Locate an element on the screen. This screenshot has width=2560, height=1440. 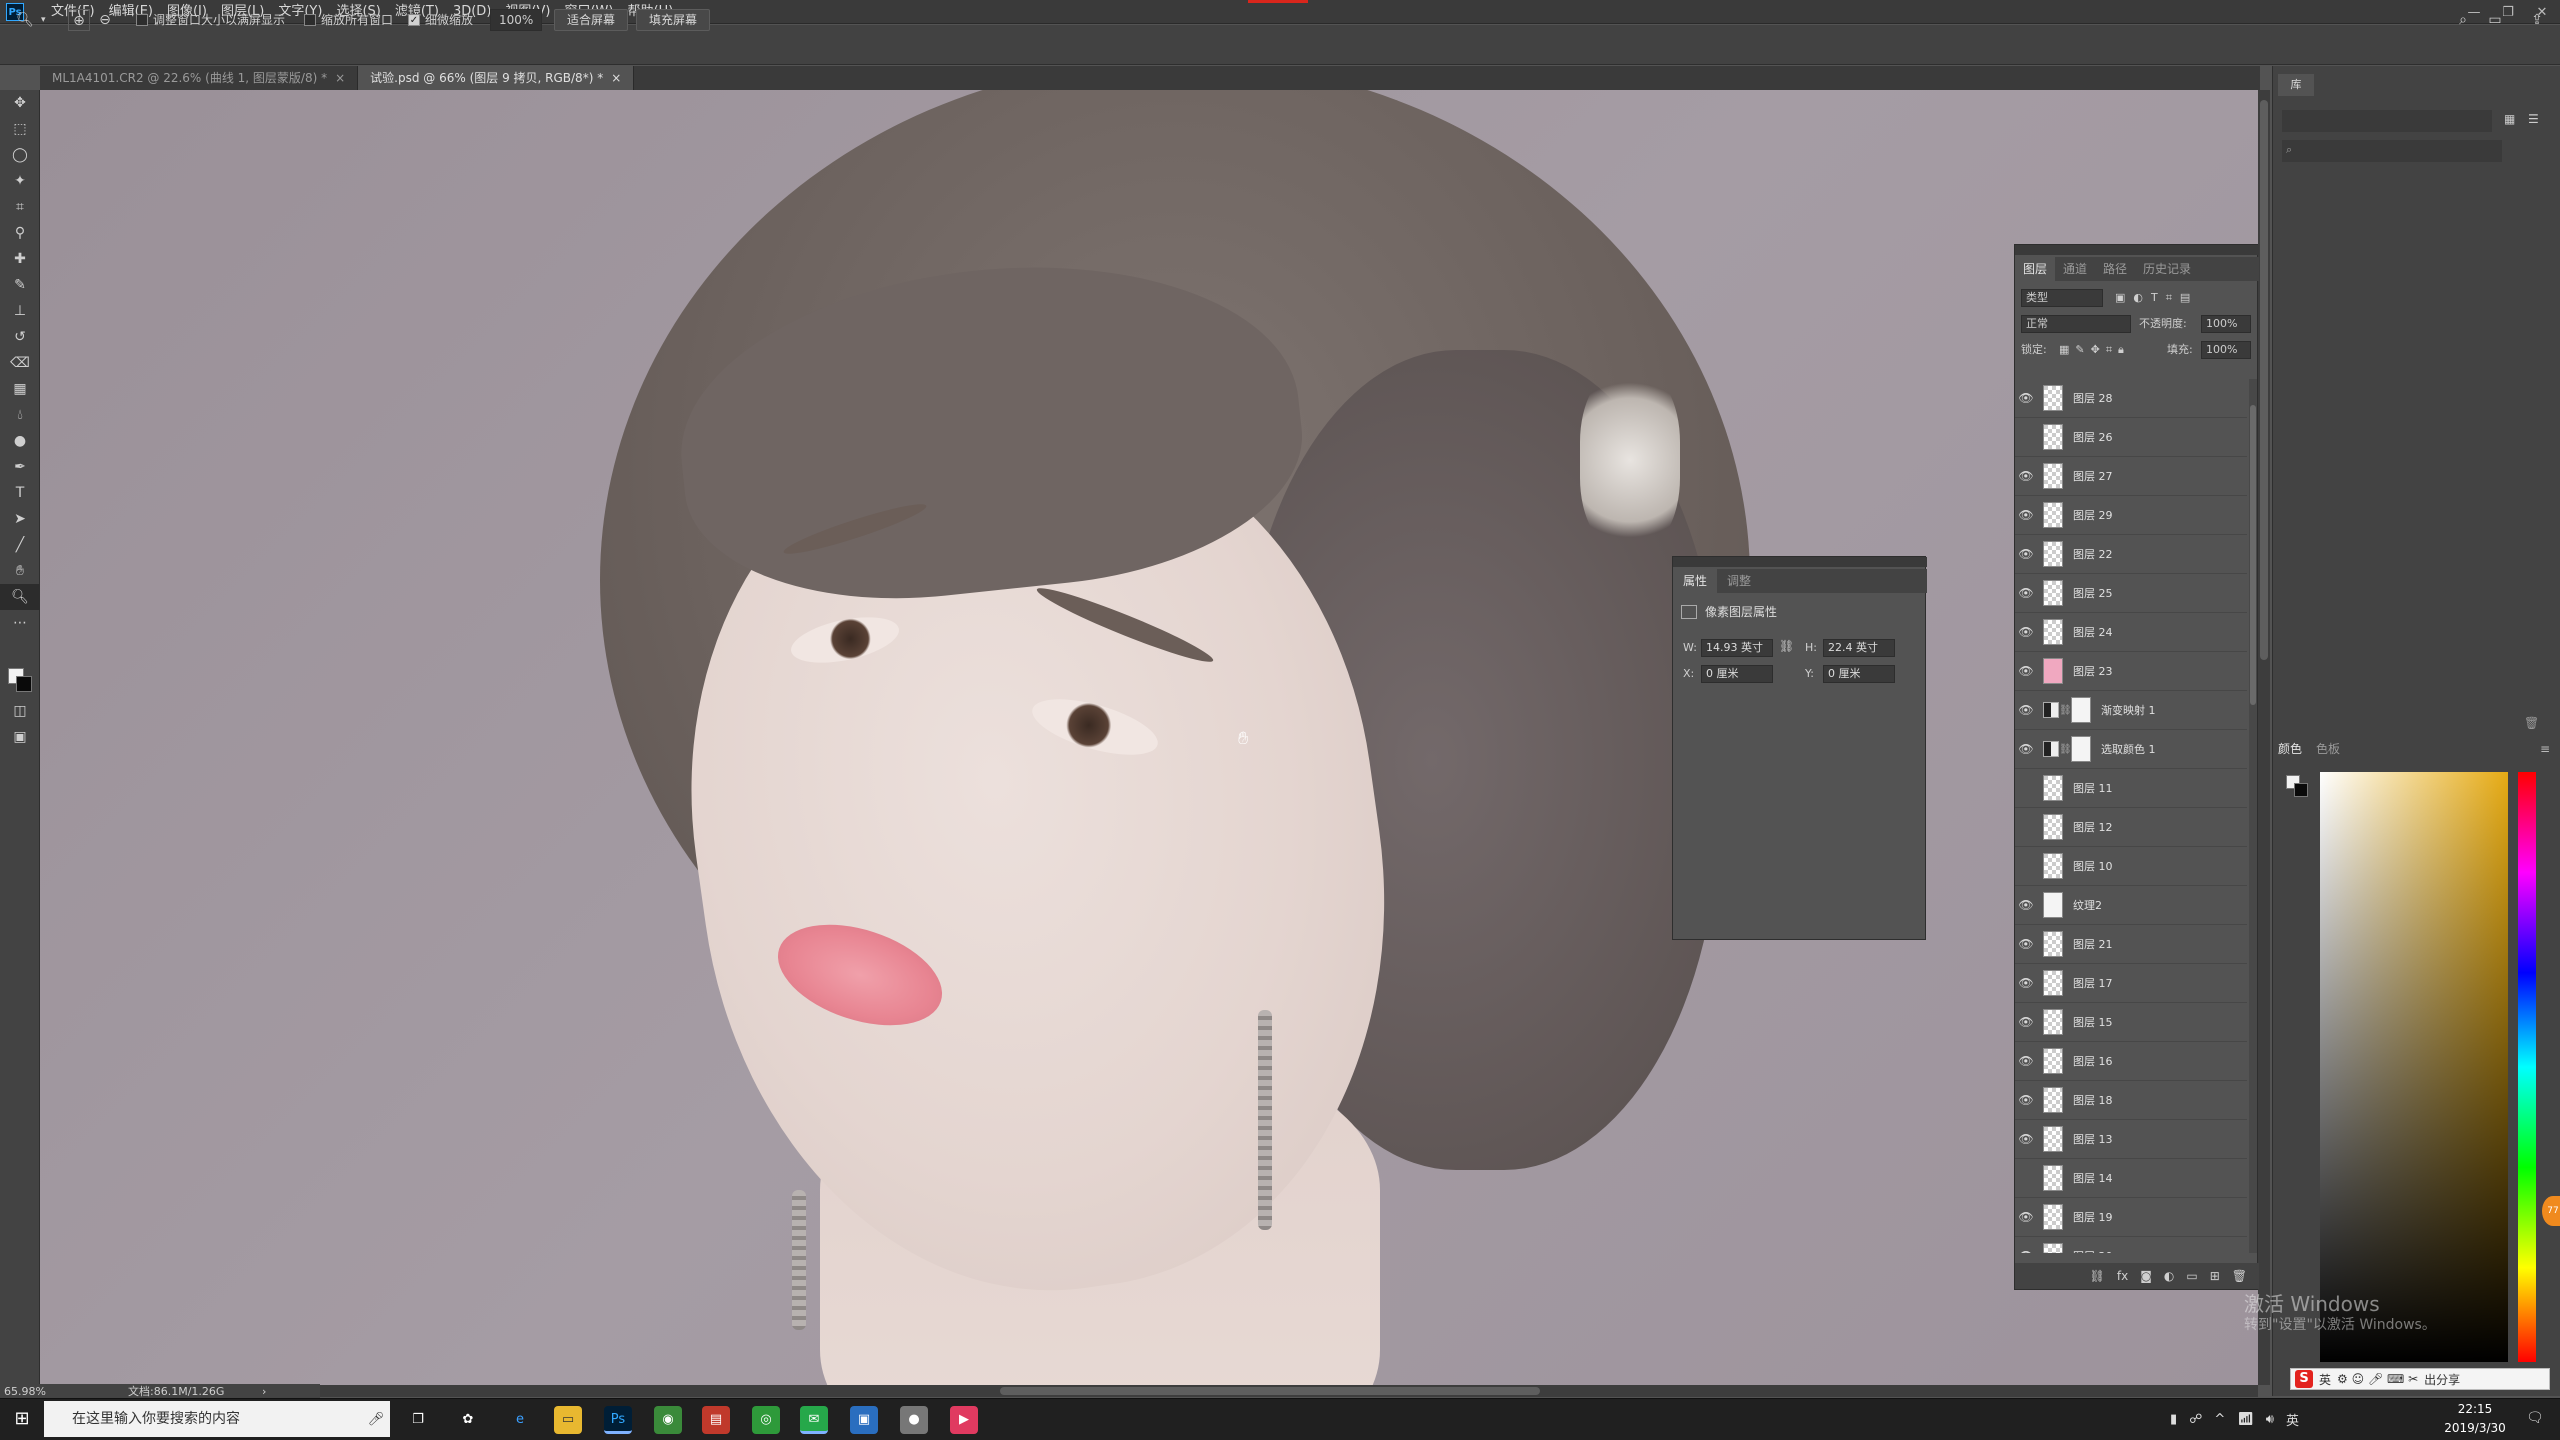
type-tool-icon: T is located at coordinates (20, 493).